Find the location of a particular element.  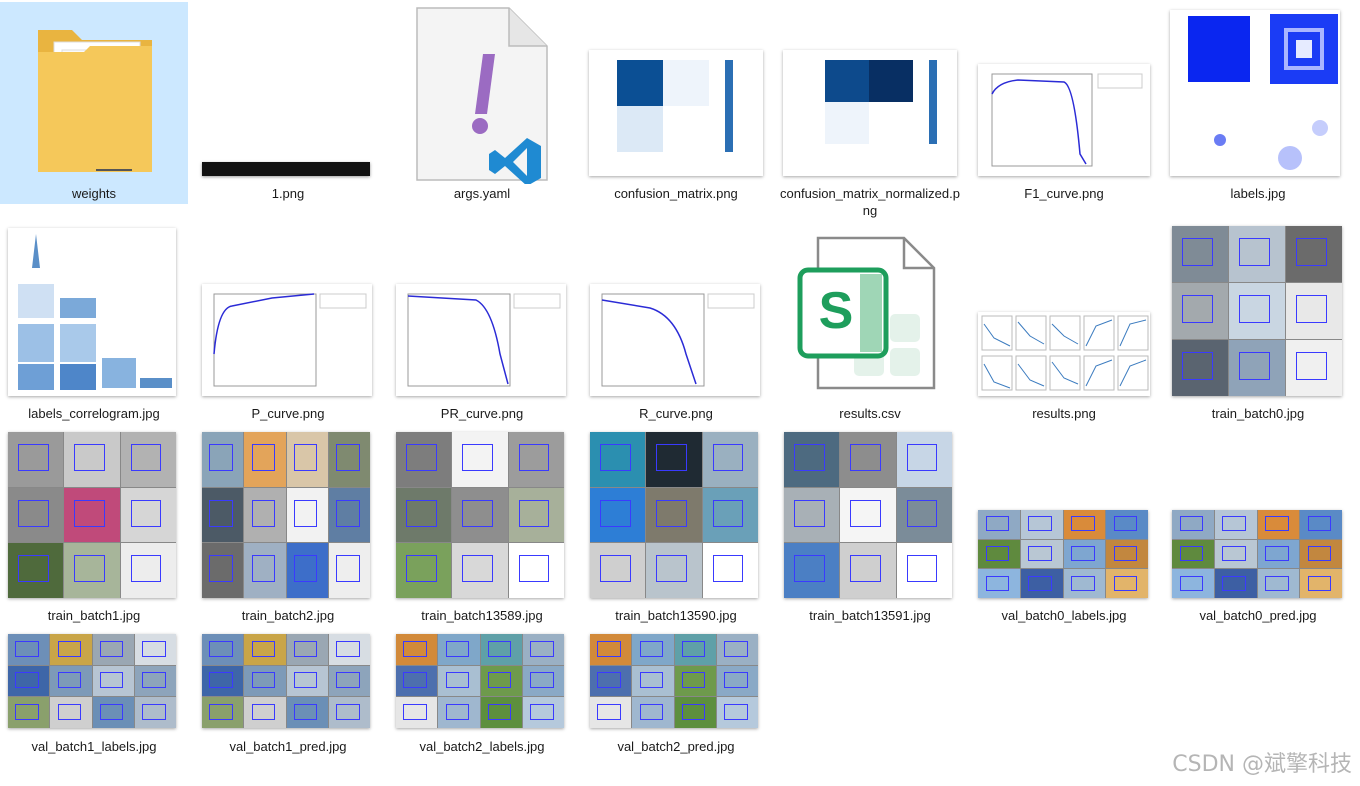

file-label: R_curve.png is located at coordinates (676, 413).